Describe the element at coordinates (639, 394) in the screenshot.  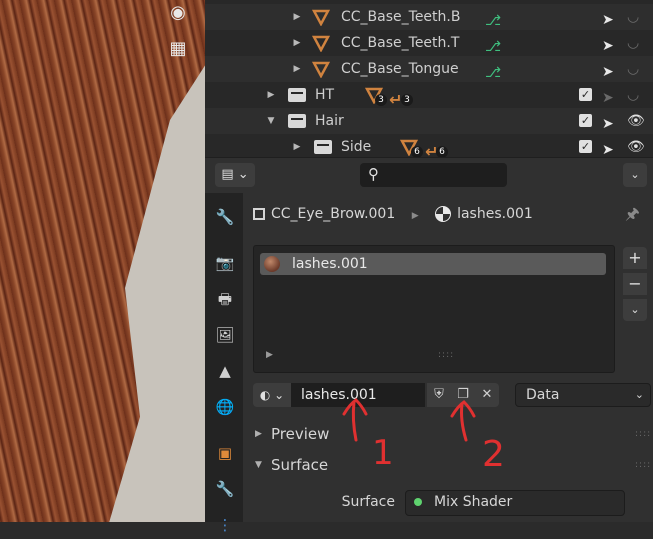
I see `chevron-down-icon: ⌄` at that location.